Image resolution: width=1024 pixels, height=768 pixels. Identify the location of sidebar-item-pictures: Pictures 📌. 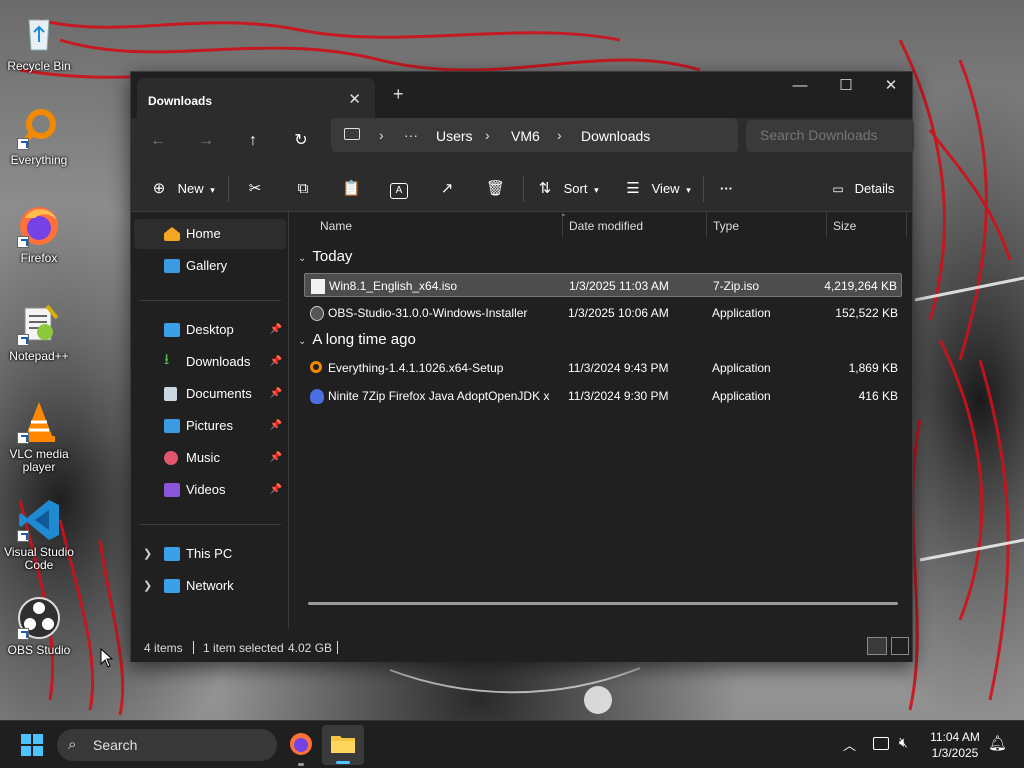
(210, 426).